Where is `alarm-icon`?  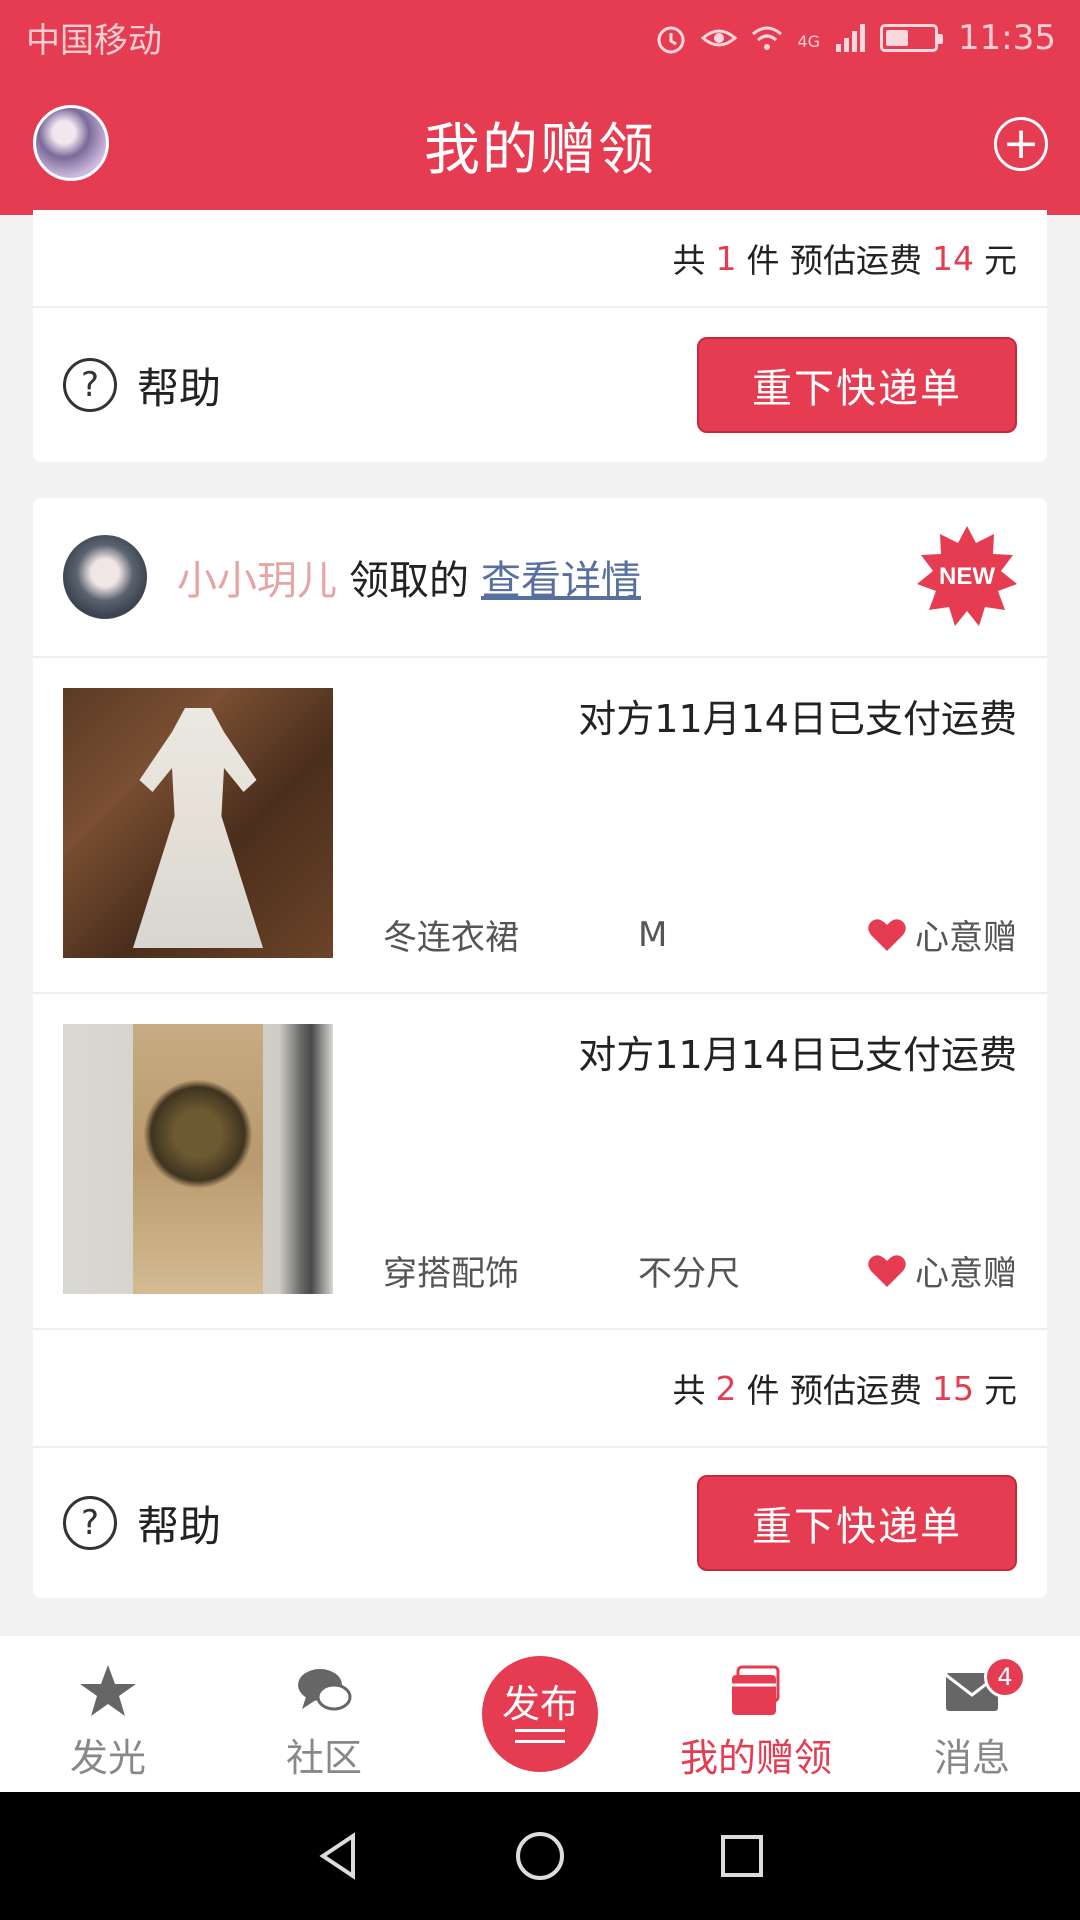
alarm-icon is located at coordinates (671, 39).